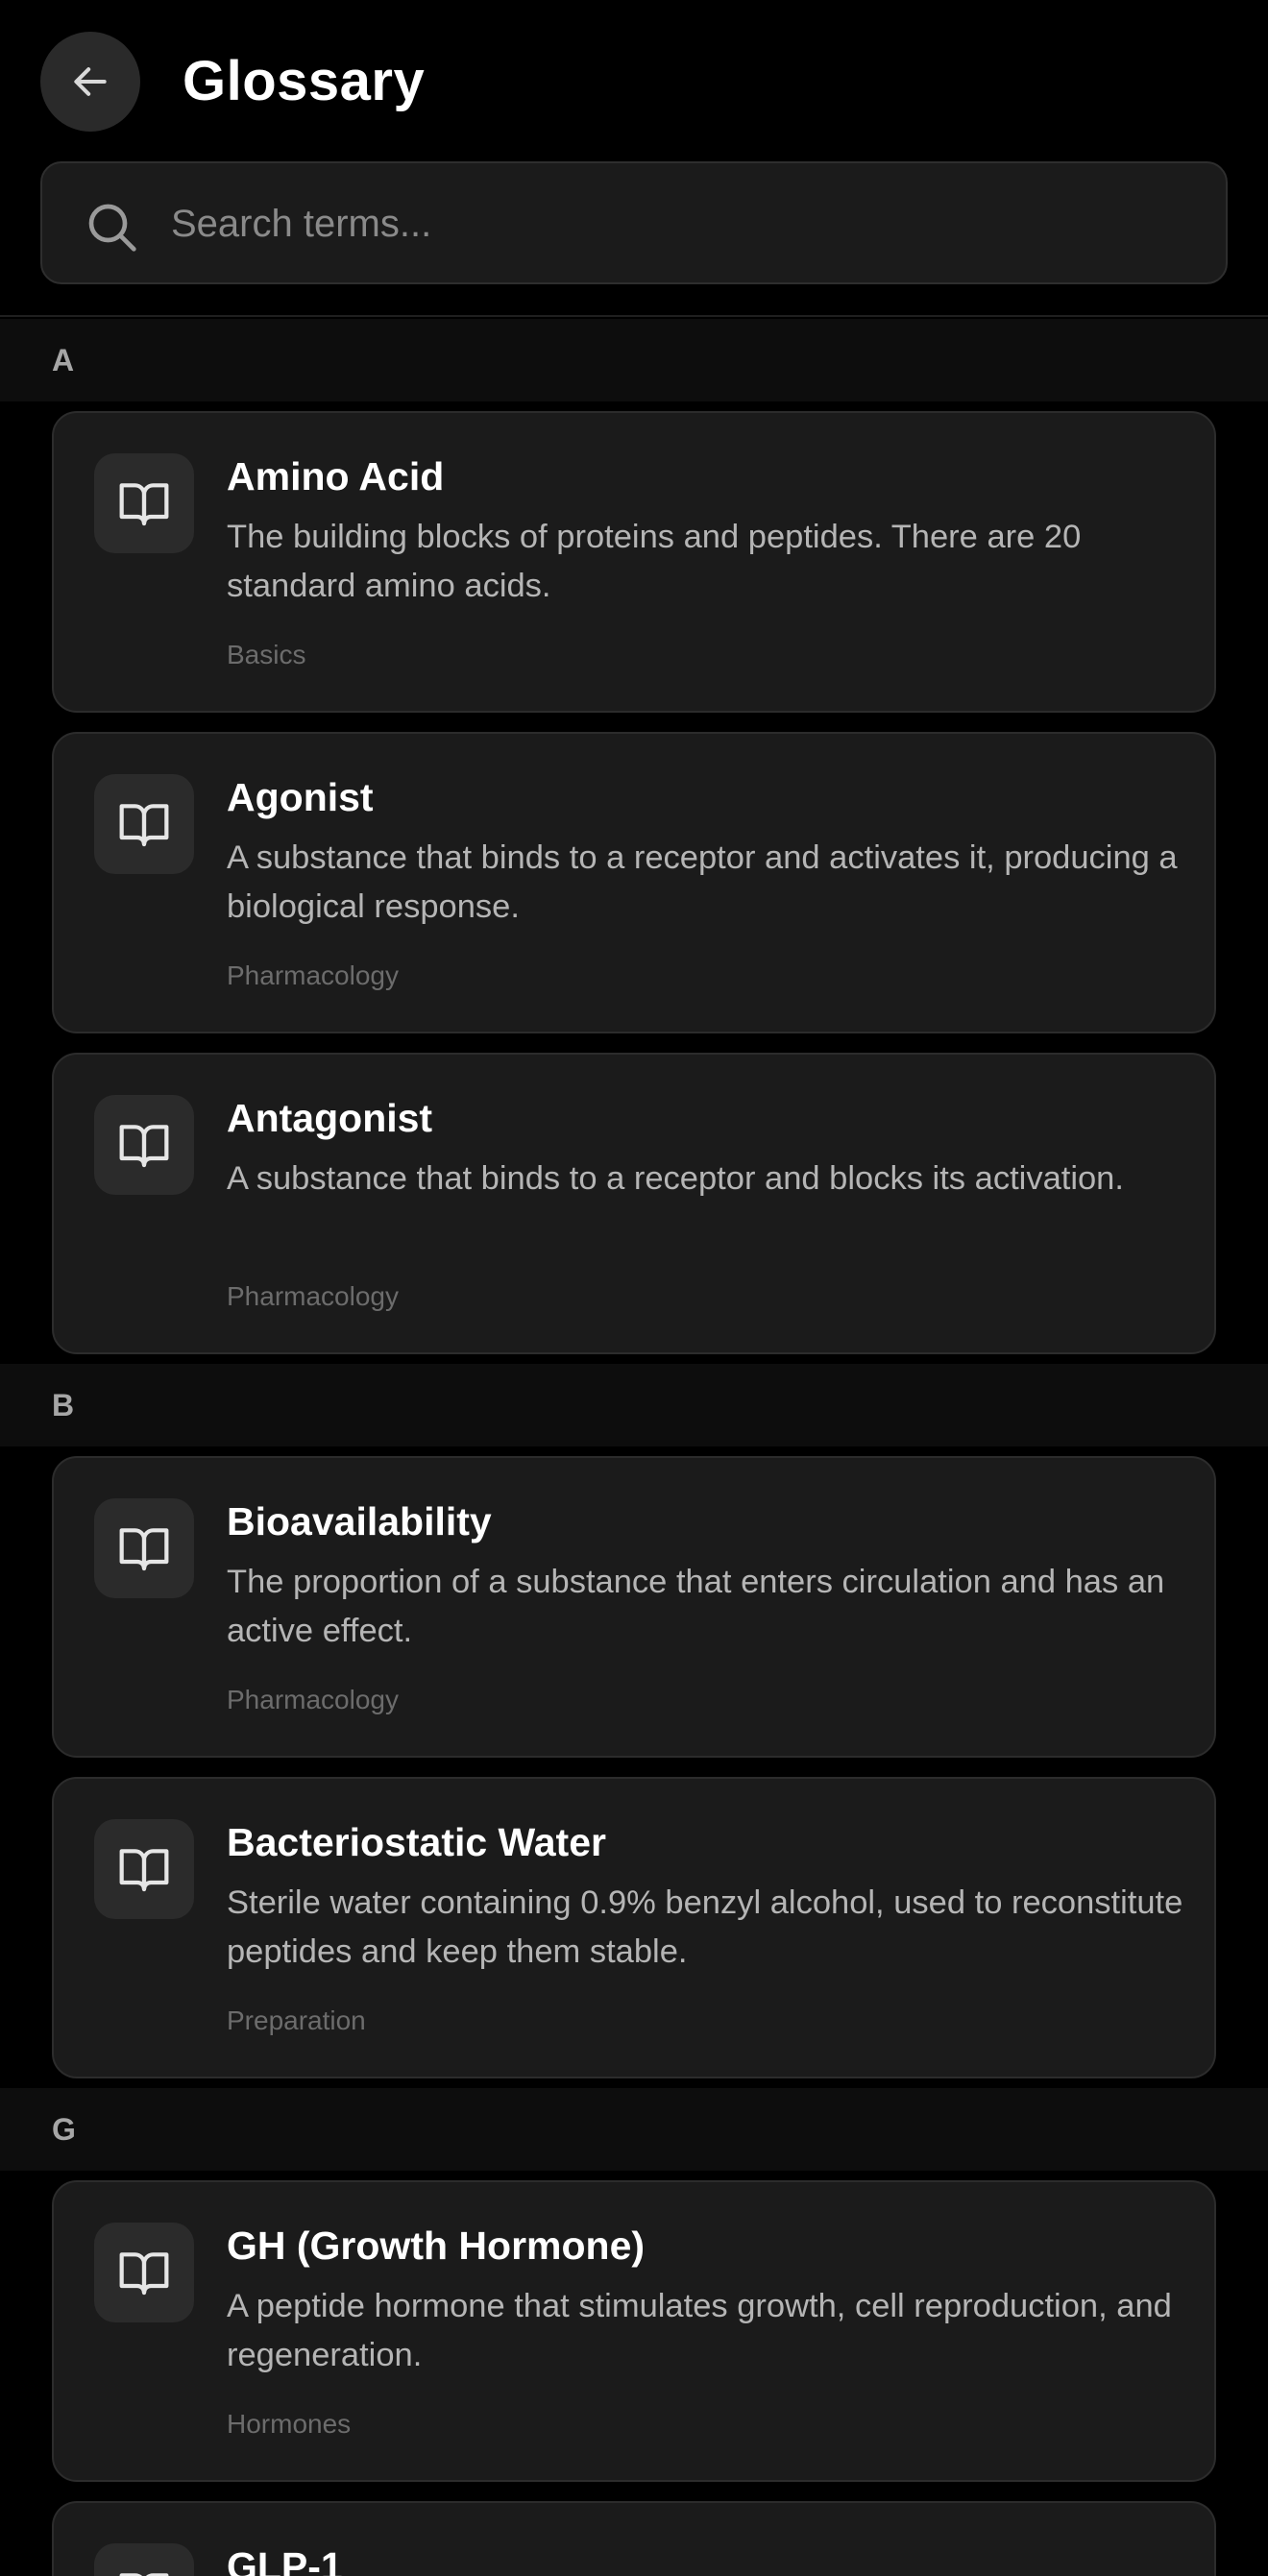 This screenshot has width=1268, height=2576. Describe the element at coordinates (436, 2246) in the screenshot. I see `term-title: GH (Growth Hormone)` at that location.